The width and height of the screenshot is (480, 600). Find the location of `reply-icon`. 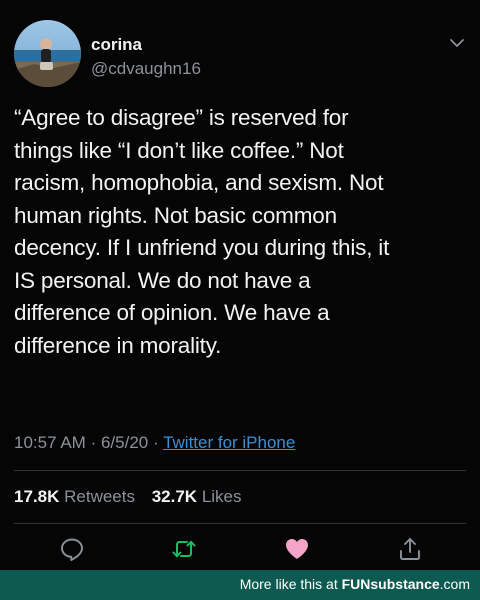

reply-icon is located at coordinates (72, 549).